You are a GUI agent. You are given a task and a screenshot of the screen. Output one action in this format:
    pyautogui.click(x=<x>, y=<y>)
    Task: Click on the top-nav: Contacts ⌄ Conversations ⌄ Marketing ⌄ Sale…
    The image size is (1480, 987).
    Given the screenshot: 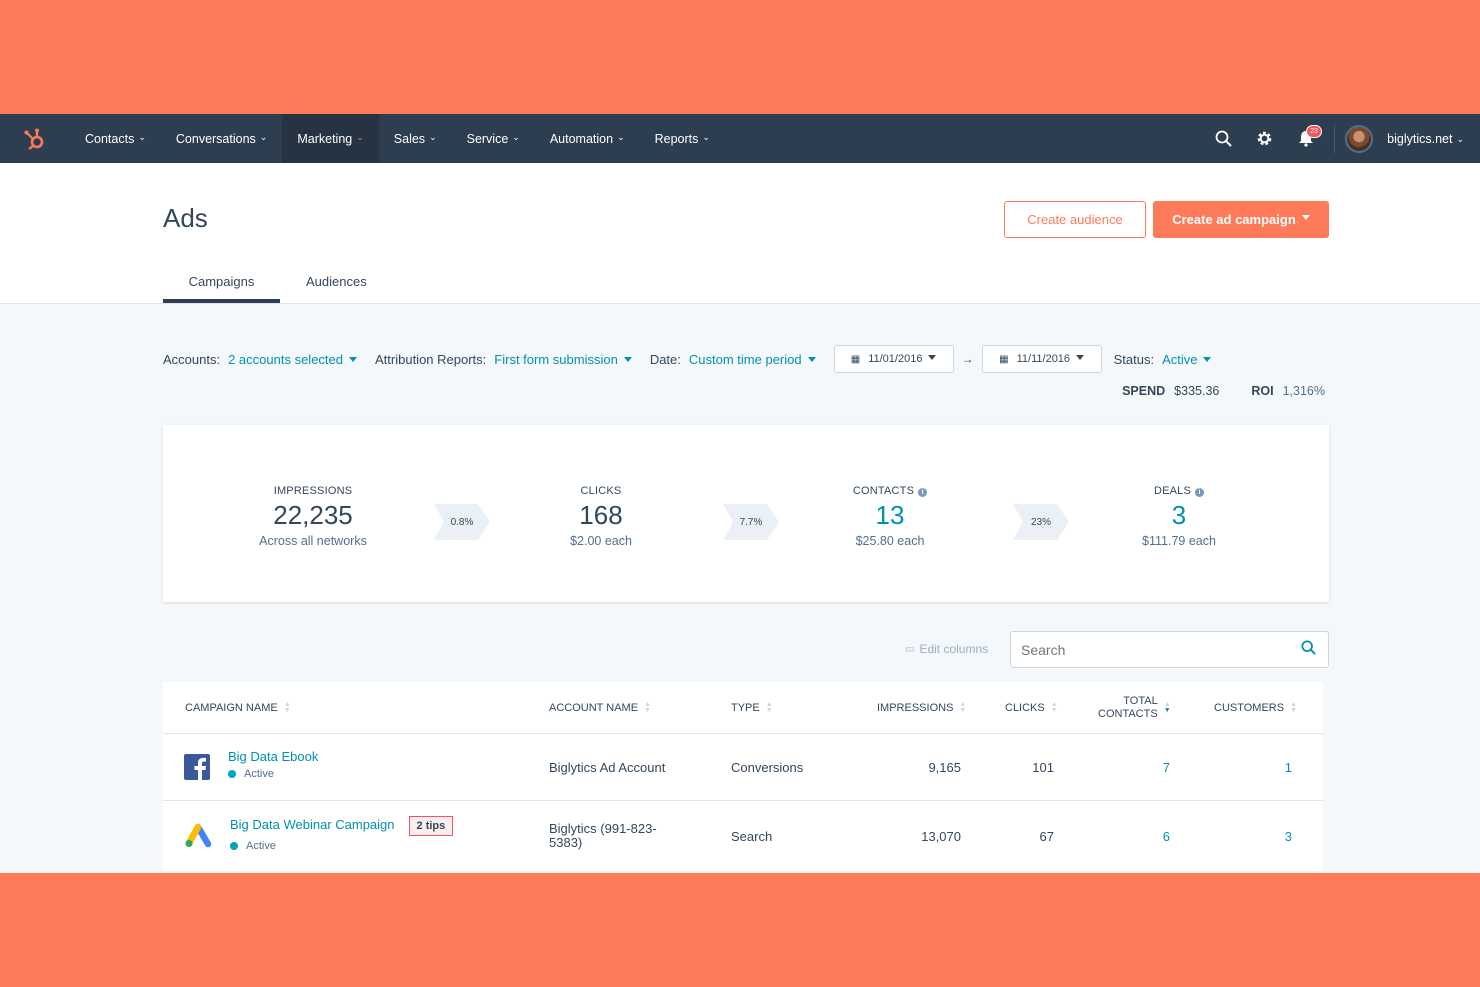 What is the action you would take?
    pyautogui.click(x=740, y=138)
    